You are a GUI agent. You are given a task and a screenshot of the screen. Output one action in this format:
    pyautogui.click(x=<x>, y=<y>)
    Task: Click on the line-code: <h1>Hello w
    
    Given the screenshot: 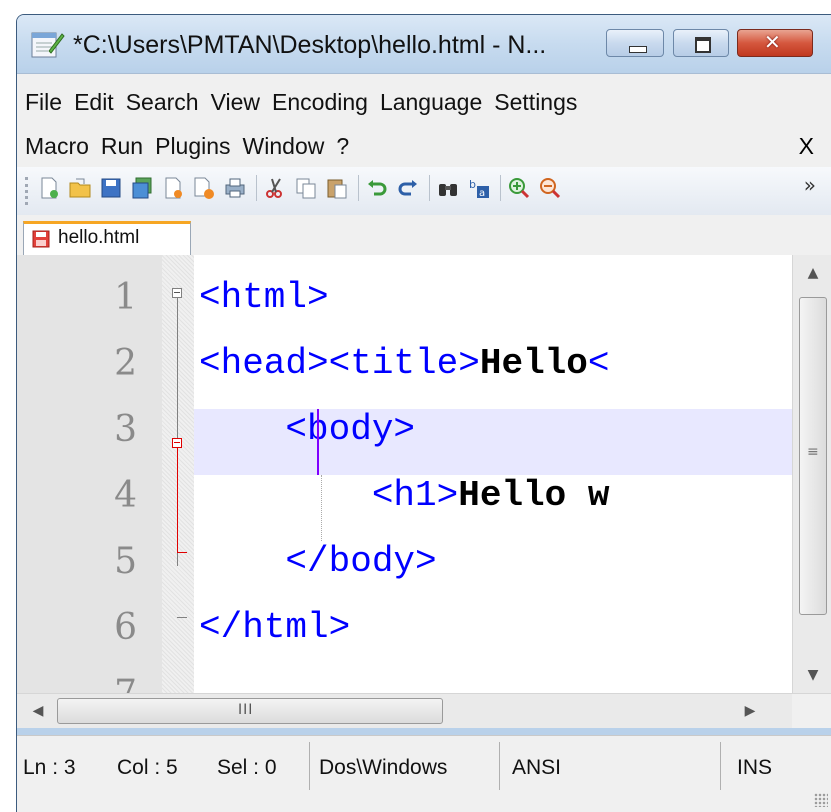 What is the action you would take?
    pyautogui.click(x=404, y=495)
    